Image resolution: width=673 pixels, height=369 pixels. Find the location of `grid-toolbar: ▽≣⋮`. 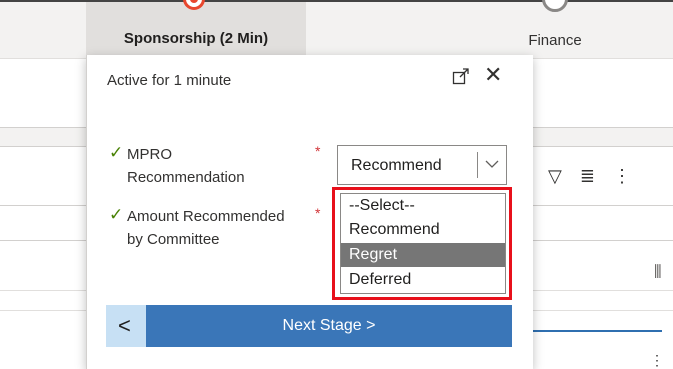

grid-toolbar: ▽≣⋮ is located at coordinates (598, 176).